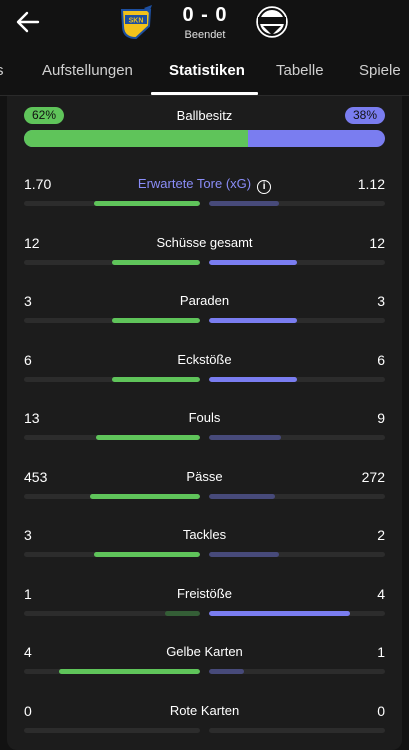 Image resolution: width=409 pixels, height=750 pixels. What do you see at coordinates (371, 184) in the screenshot?
I see `away-stat-value: 1.12` at bounding box center [371, 184].